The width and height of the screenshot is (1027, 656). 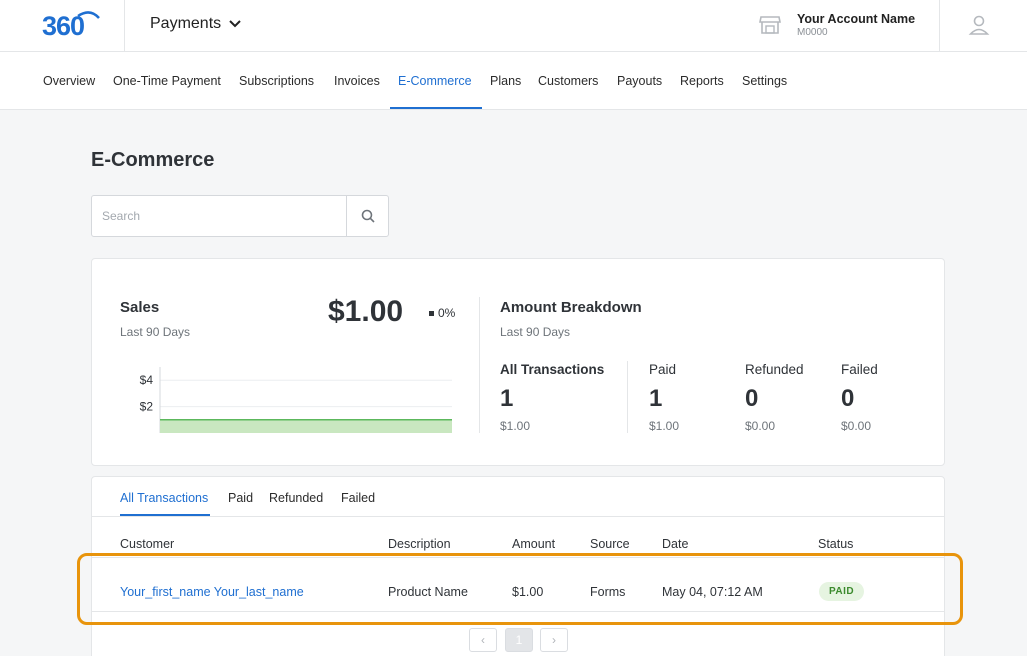 What do you see at coordinates (554, 640) in the screenshot?
I see `pagination-next-button: ›` at bounding box center [554, 640].